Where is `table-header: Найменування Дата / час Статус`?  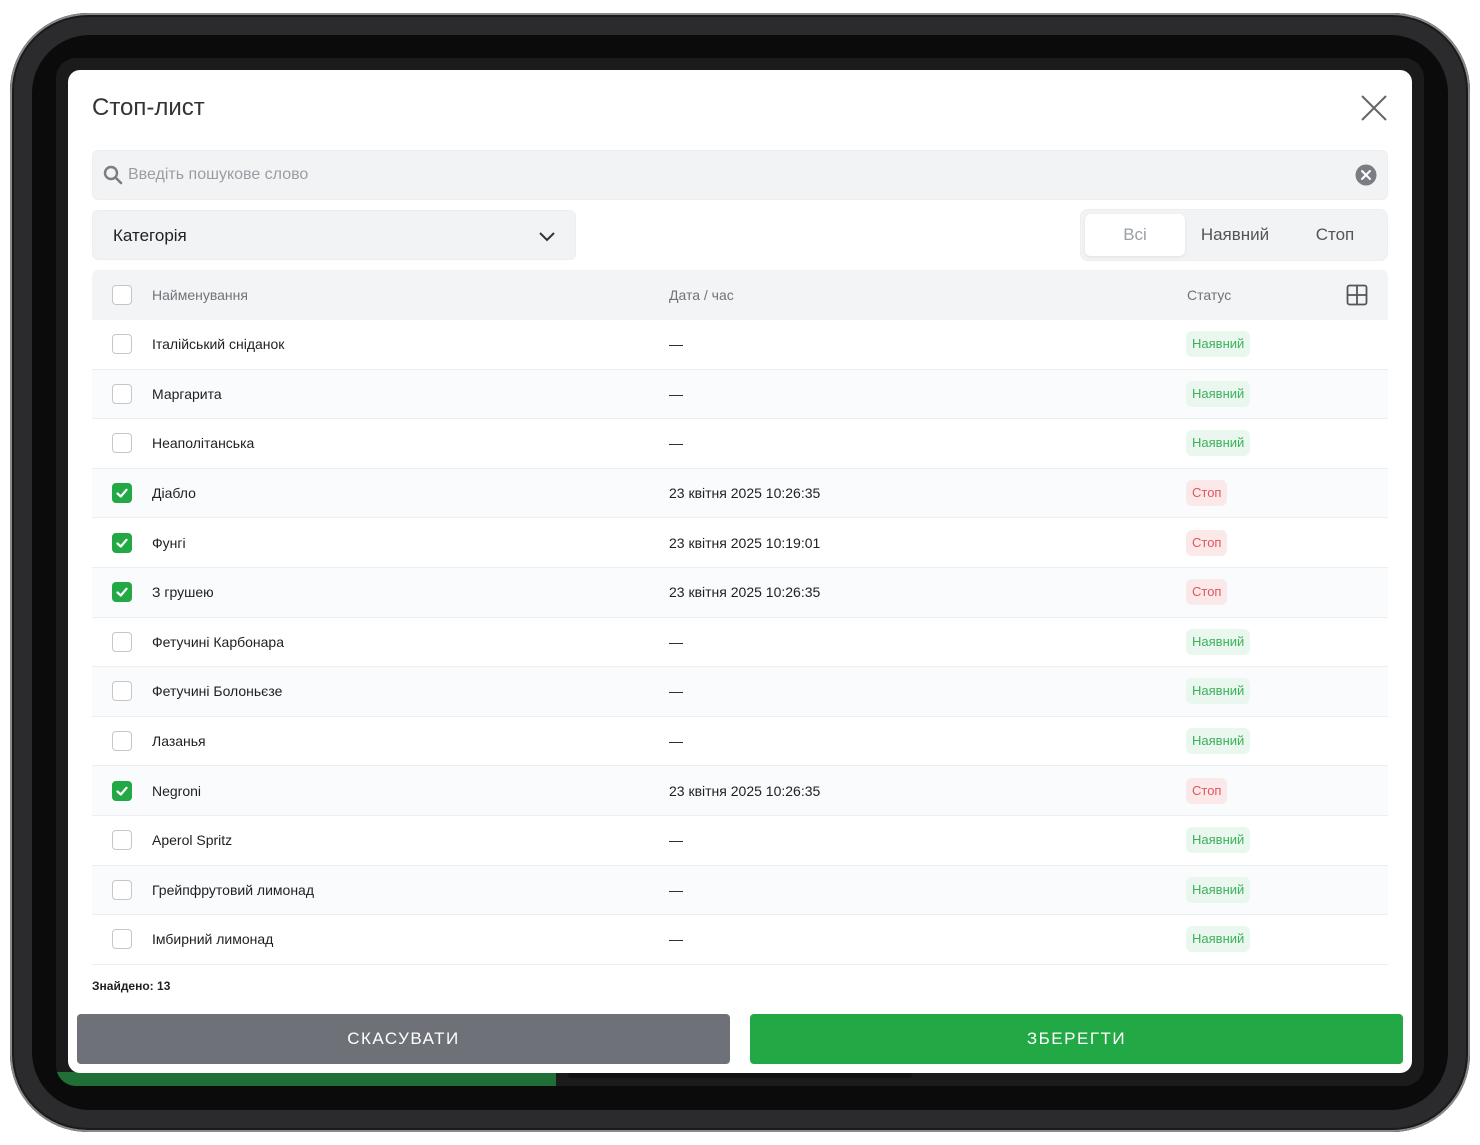 table-header: Найменування Дата / час Статус is located at coordinates (740, 295).